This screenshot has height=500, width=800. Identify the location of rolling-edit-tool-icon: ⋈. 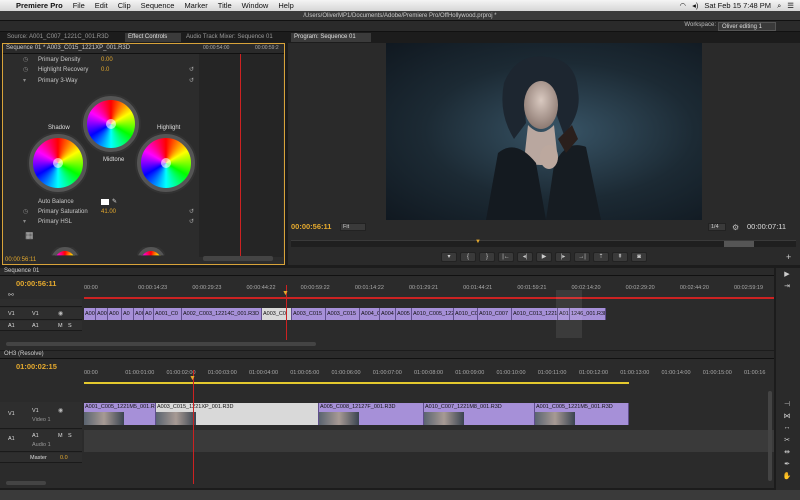
(787, 417).